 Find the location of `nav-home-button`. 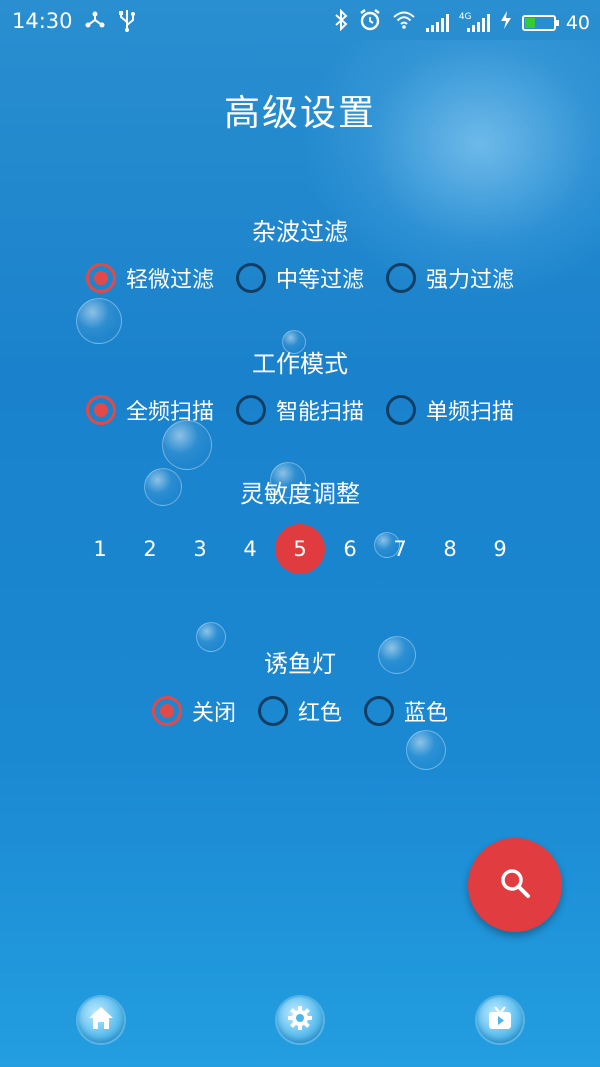

nav-home-button is located at coordinates (101, 1020).